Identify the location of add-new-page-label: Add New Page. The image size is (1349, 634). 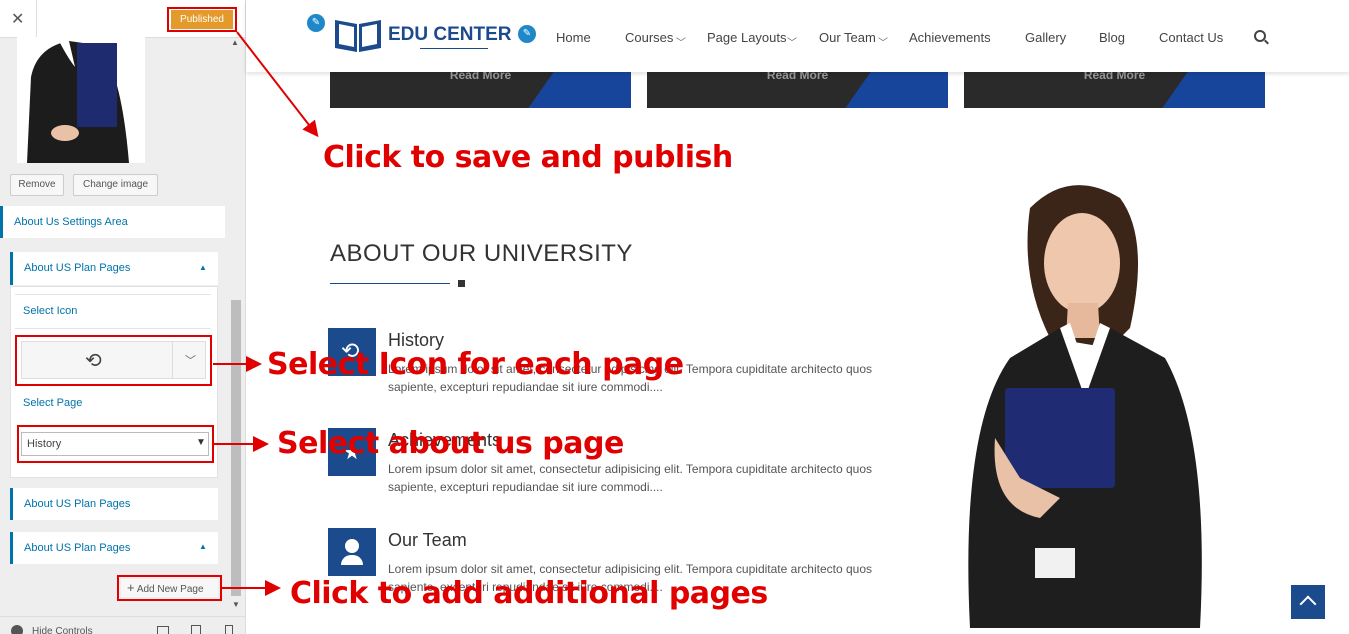
(170, 589).